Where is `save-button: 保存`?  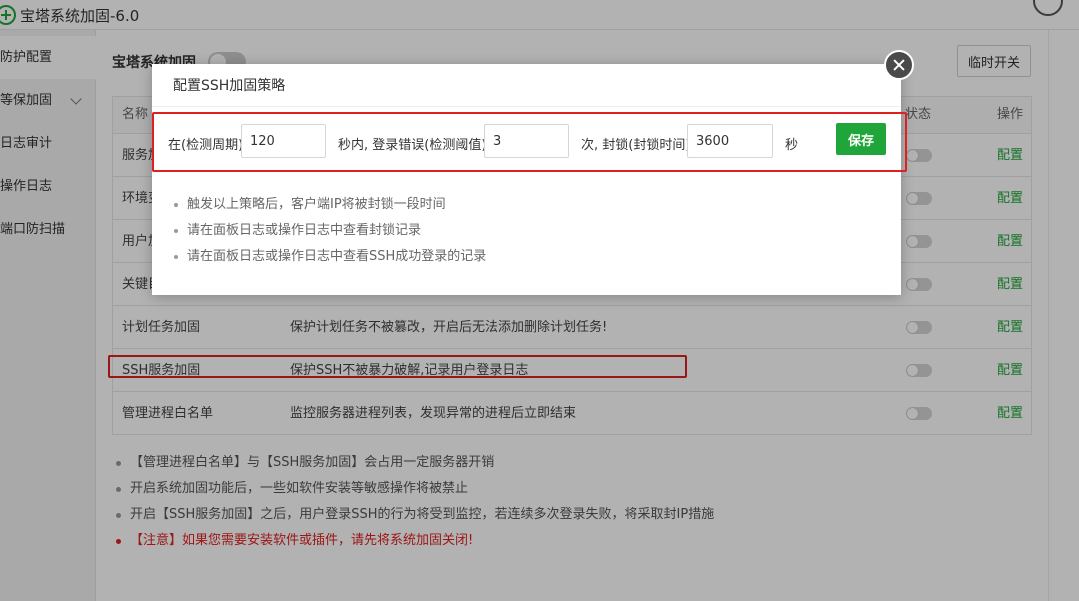 save-button: 保存 is located at coordinates (861, 139).